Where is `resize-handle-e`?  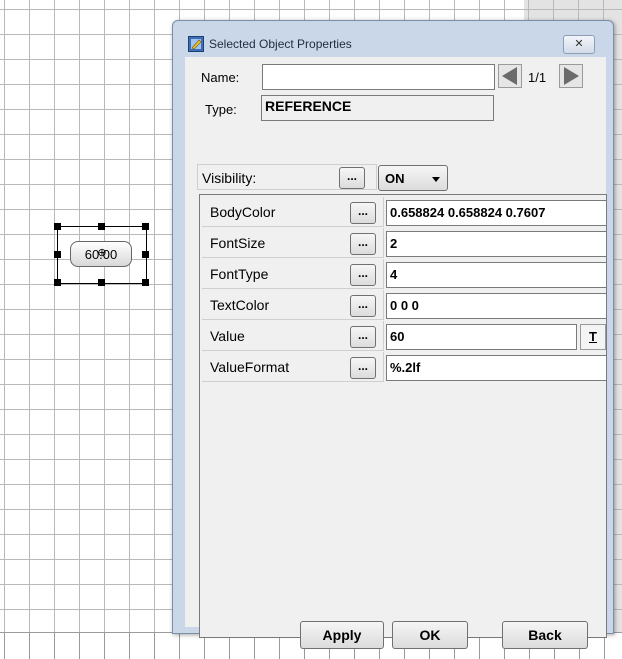 resize-handle-e is located at coordinates (145, 254).